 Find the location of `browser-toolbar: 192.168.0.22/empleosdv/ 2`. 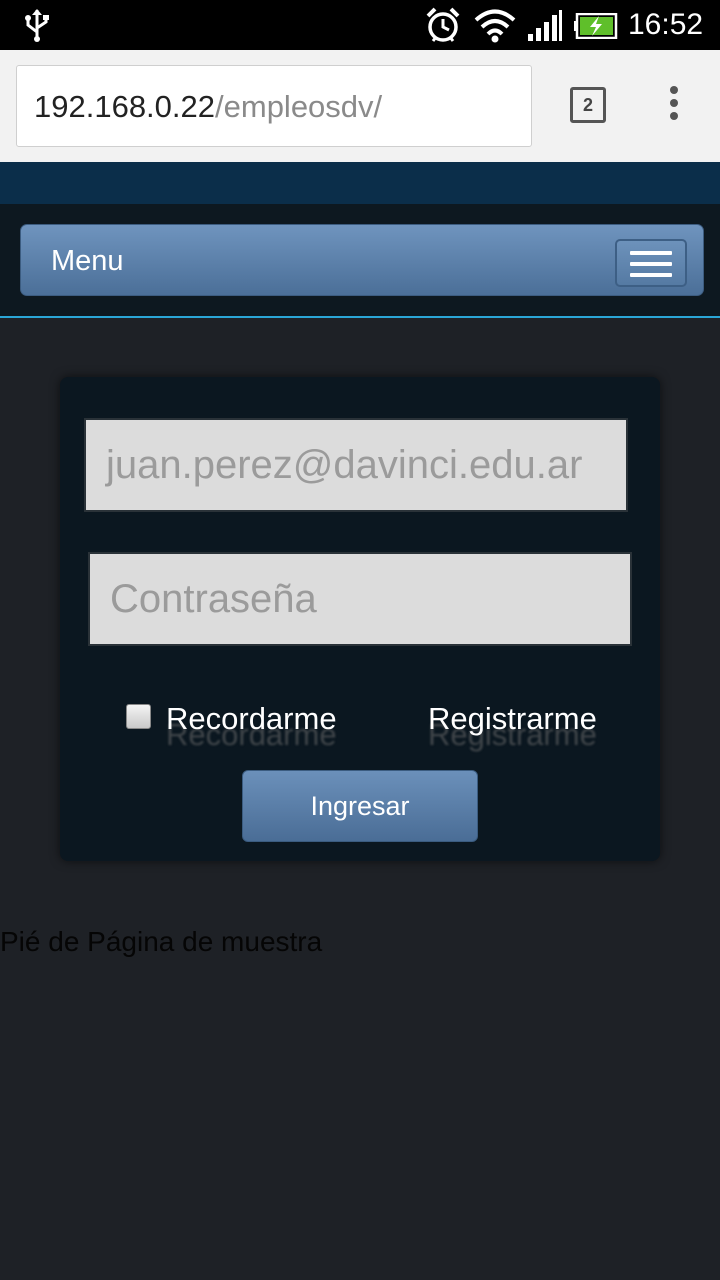

browser-toolbar: 192.168.0.22/empleosdv/ 2 is located at coordinates (360, 106).